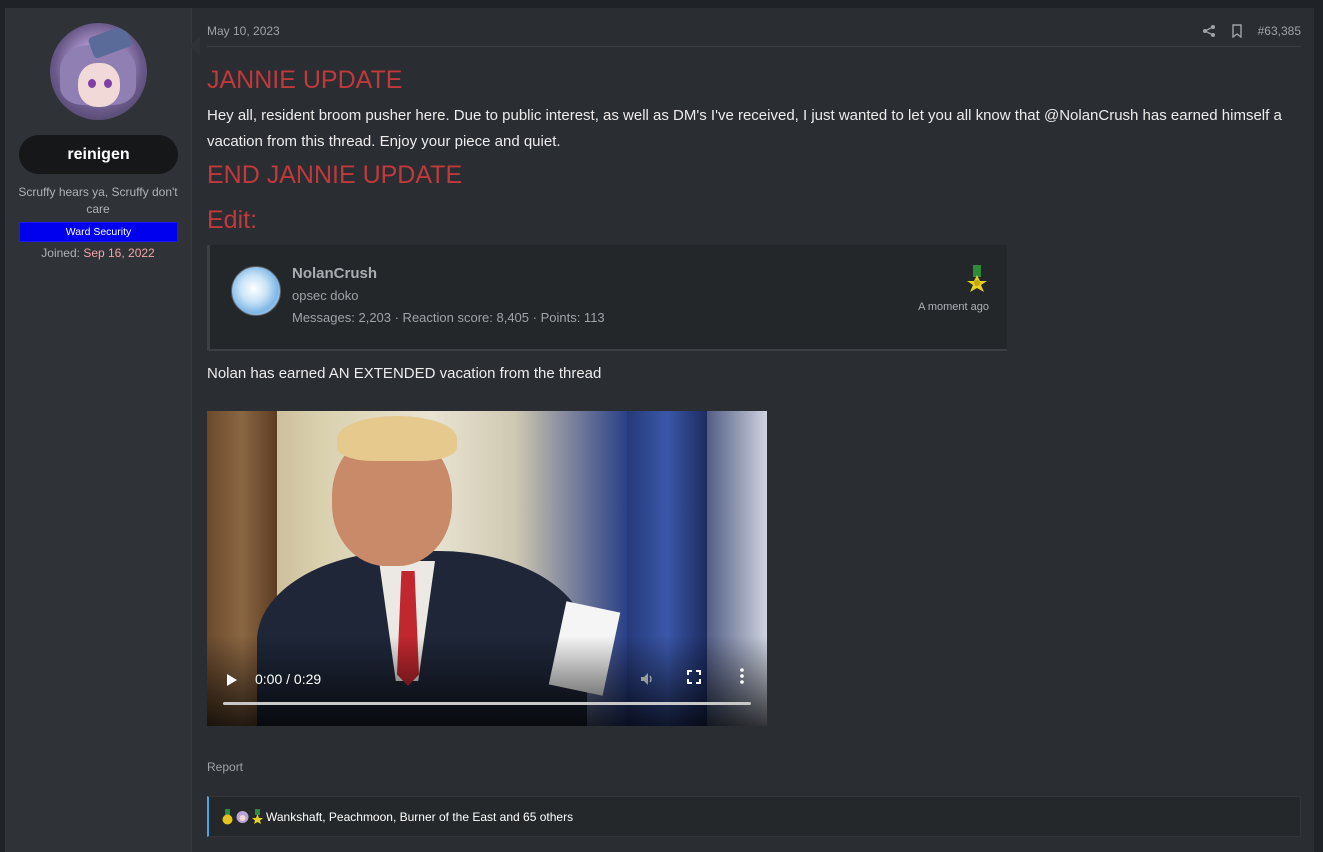 Image resolution: width=1323 pixels, height=852 pixels. Describe the element at coordinates (305, 80) in the screenshot. I see `heading-jannie-update: JANNIE UPDATE` at that location.